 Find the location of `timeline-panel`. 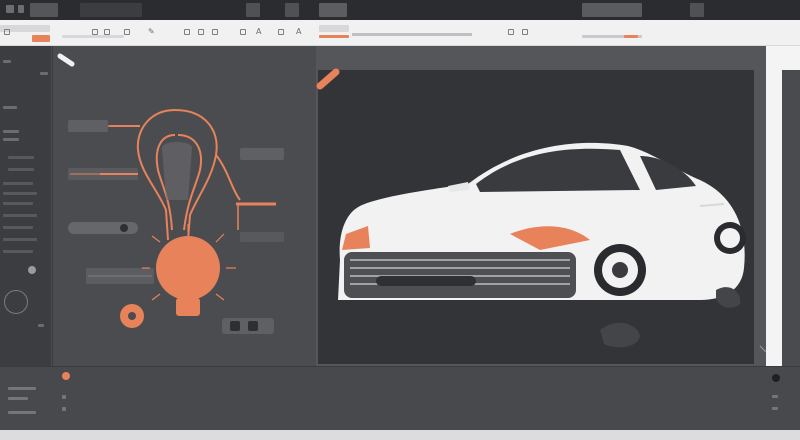

timeline-panel is located at coordinates (400, 398).